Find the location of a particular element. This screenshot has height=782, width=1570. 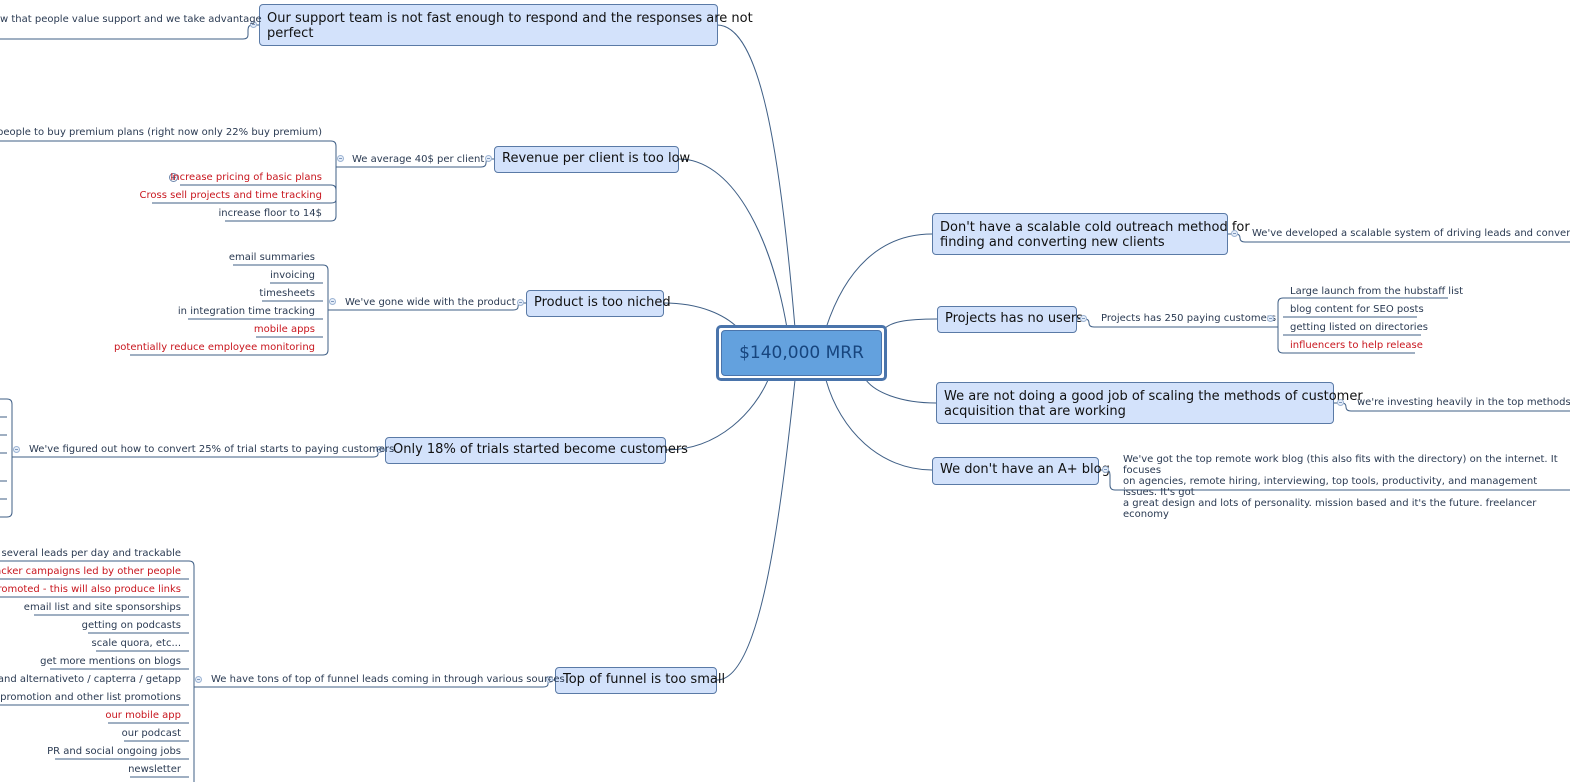

funnel-leaf: getting on podcasts is located at coordinates (131, 626).